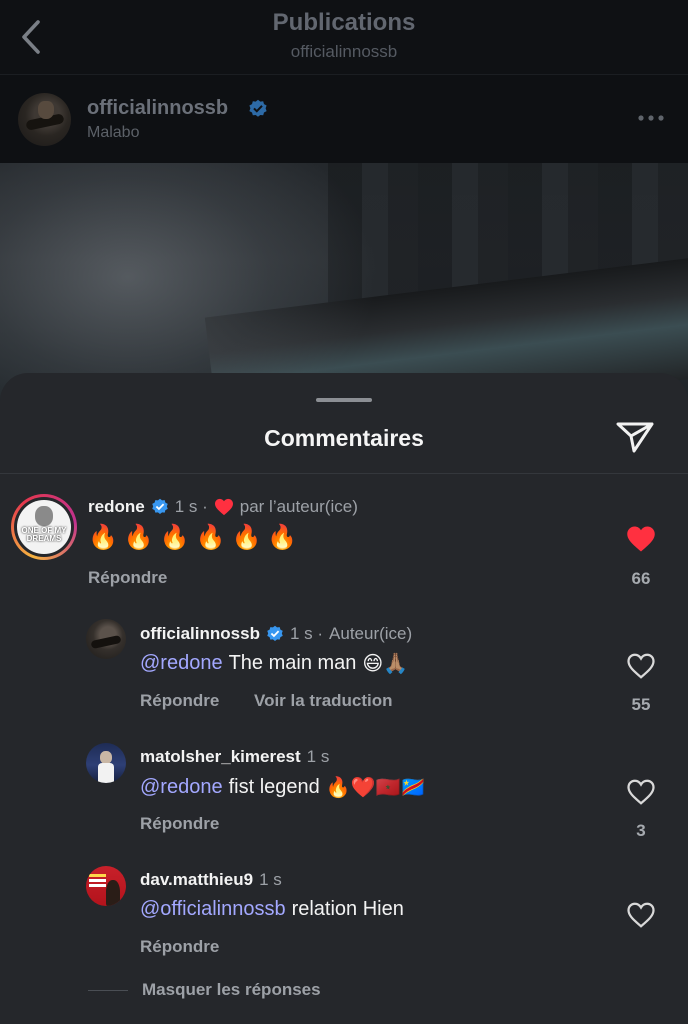 This screenshot has height=1024, width=688. I want to click on comment-username: officialinnossb, so click(200, 634).